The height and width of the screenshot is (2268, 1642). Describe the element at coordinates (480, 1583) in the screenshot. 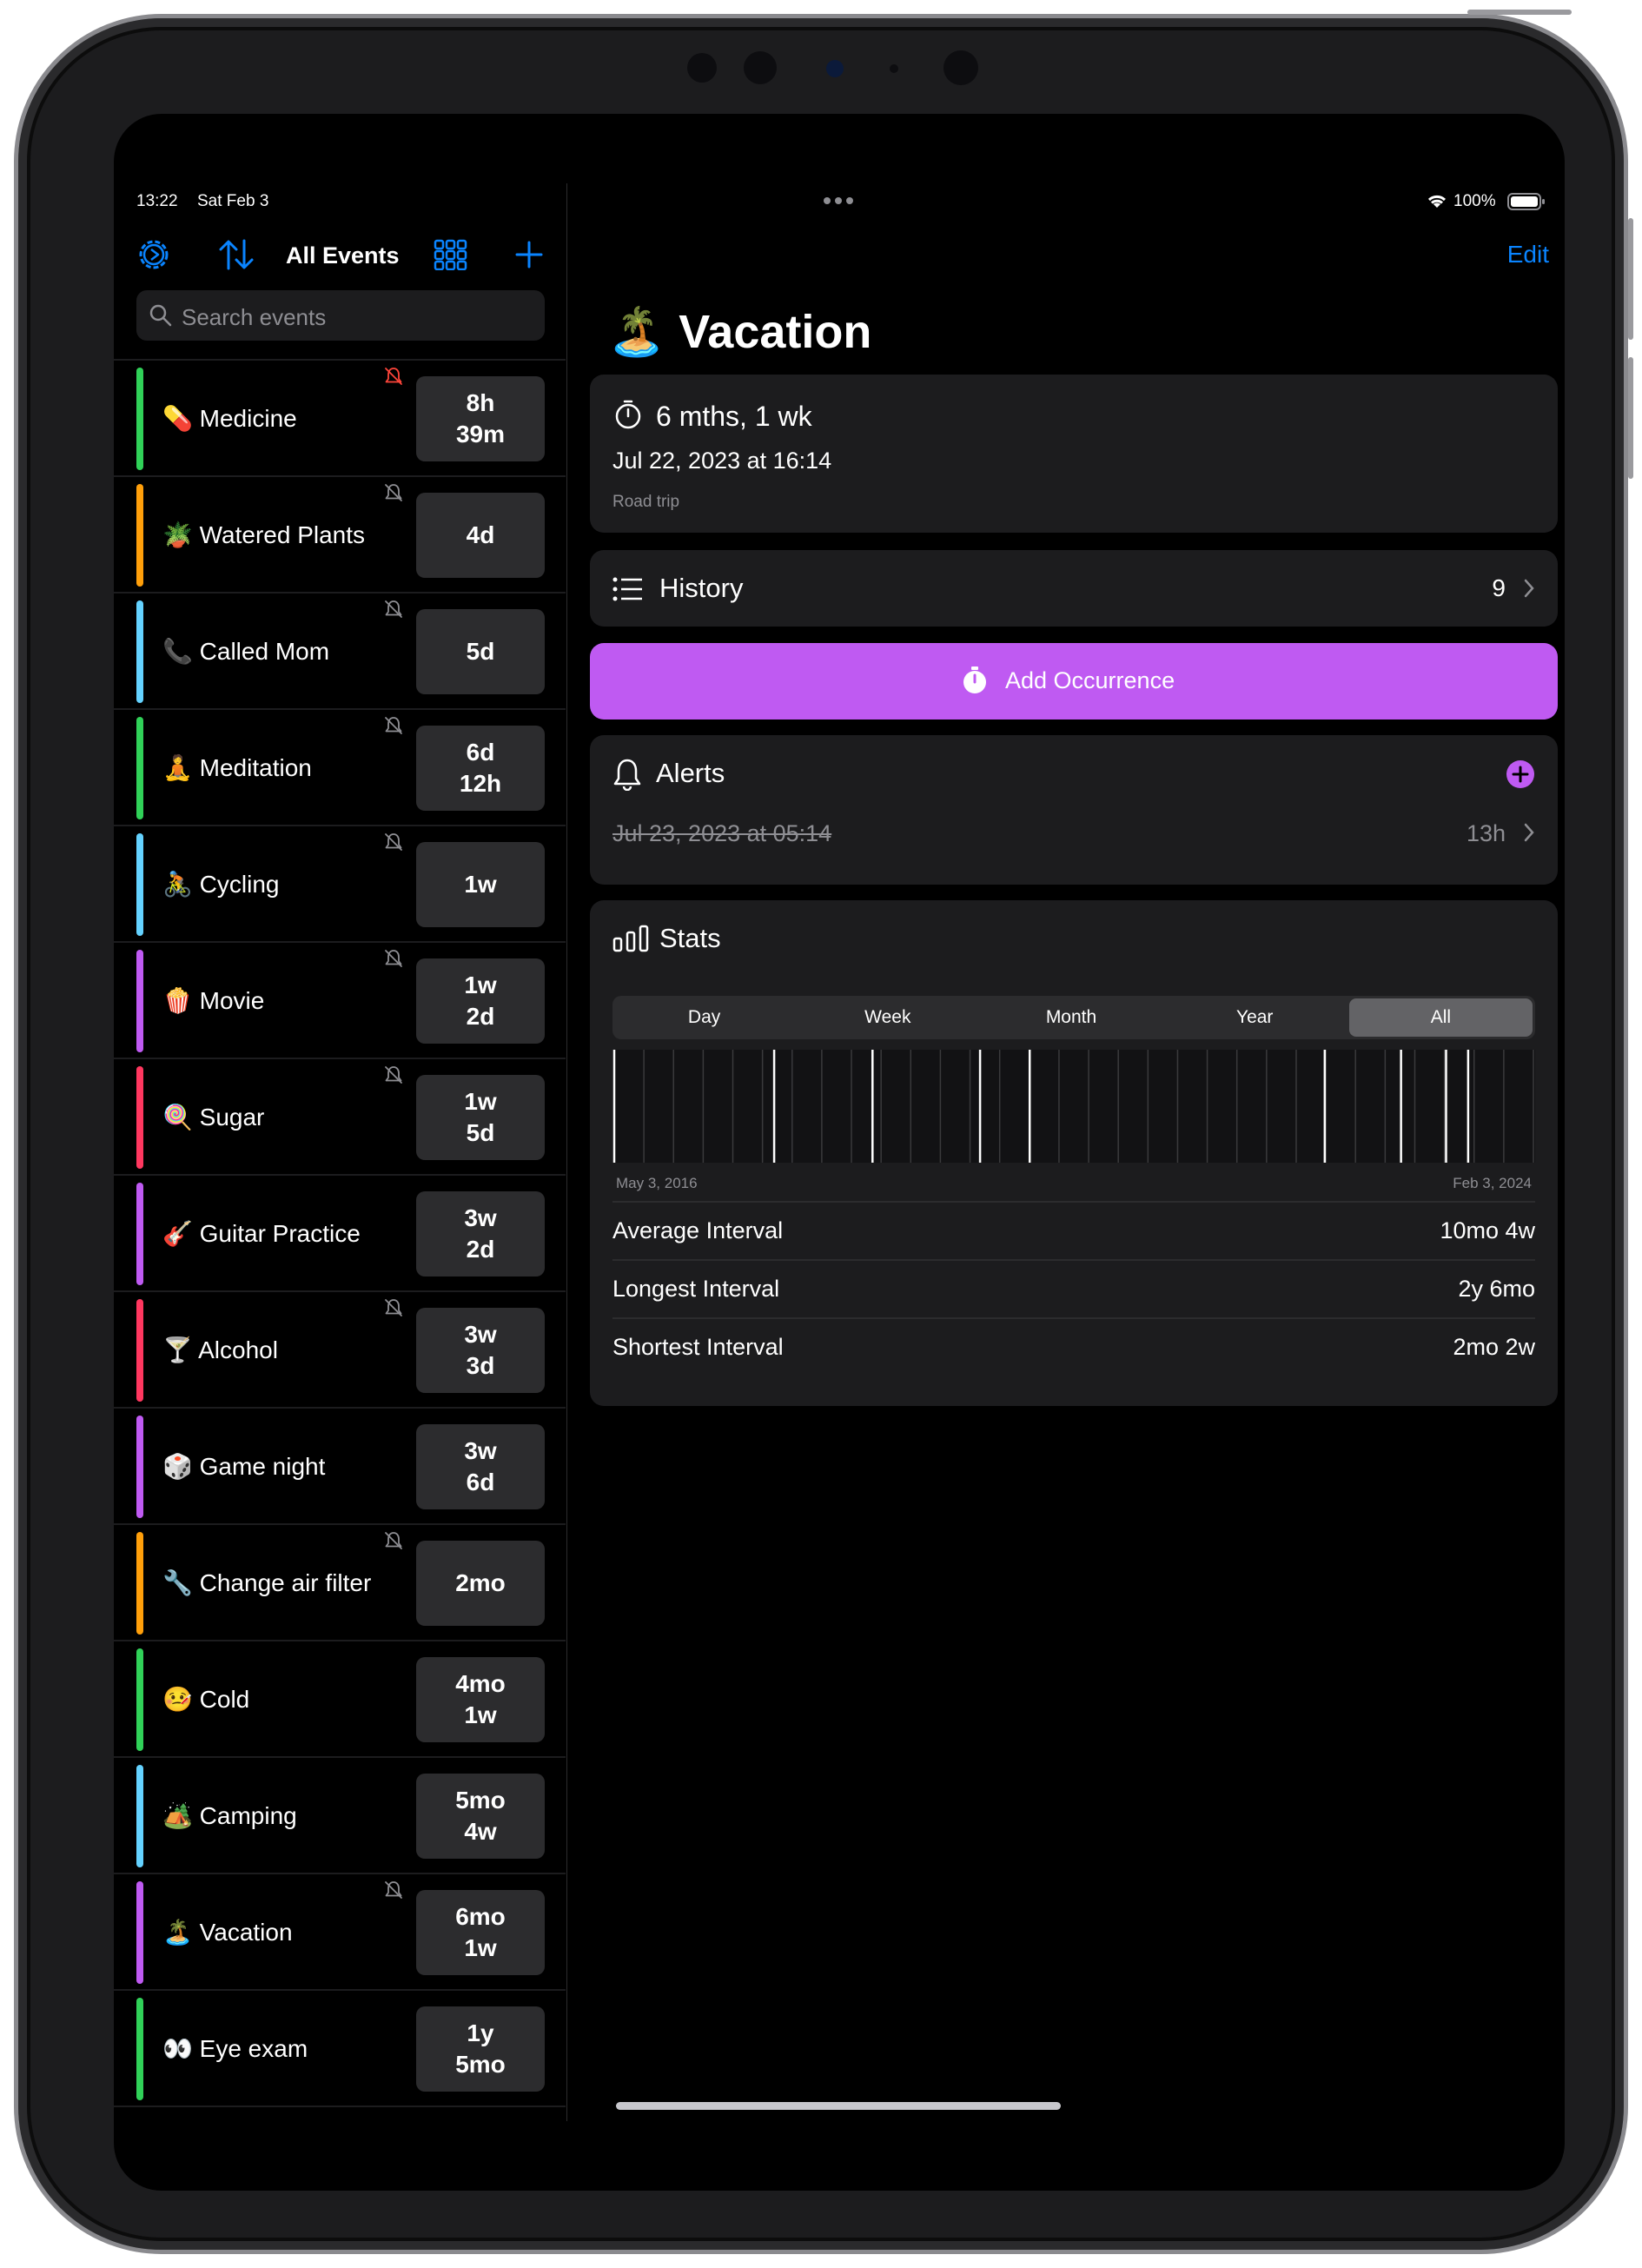

I see `elapsed-badge: 2mo` at that location.